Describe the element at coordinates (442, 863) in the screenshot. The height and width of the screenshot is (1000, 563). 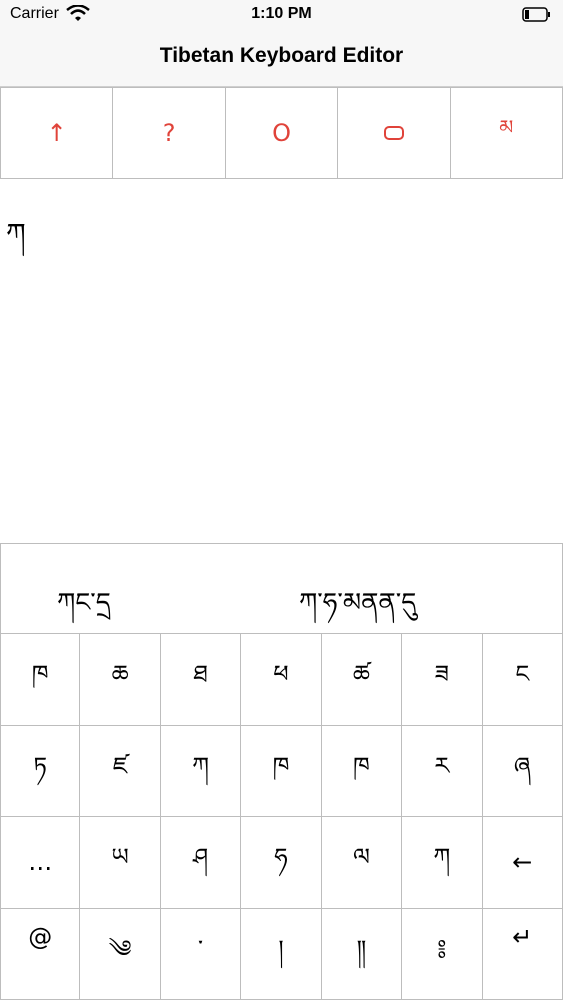
I see `key-ka-2: ཀ` at that location.